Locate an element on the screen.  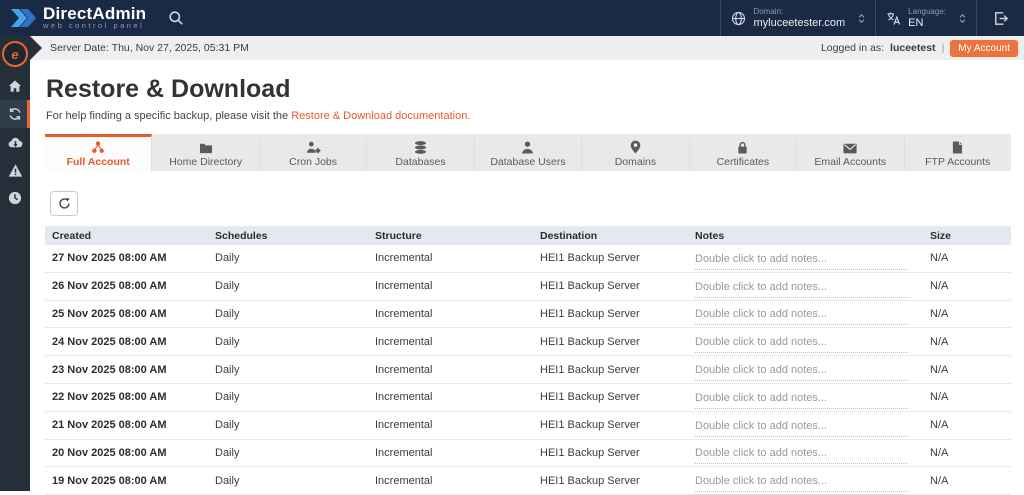
language-value: EN is located at coordinates (916, 23).